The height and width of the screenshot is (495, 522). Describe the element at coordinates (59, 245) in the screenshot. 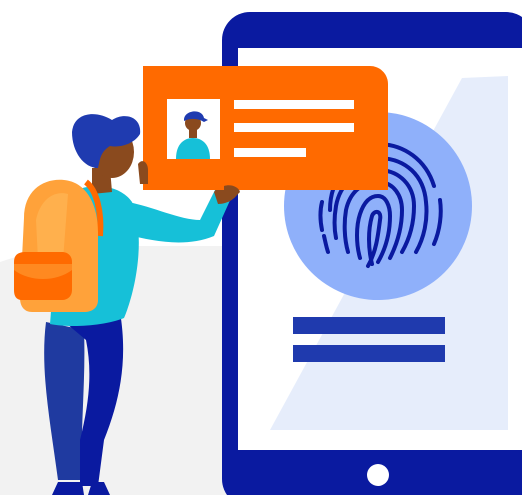

I see `backpack` at that location.